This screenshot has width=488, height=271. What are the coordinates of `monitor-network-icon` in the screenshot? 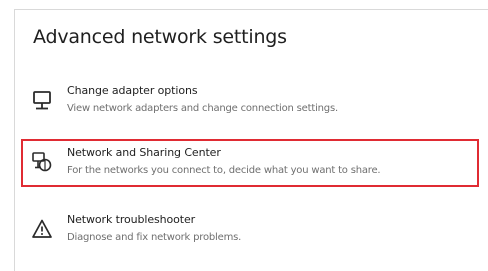 It's located at (42, 100).